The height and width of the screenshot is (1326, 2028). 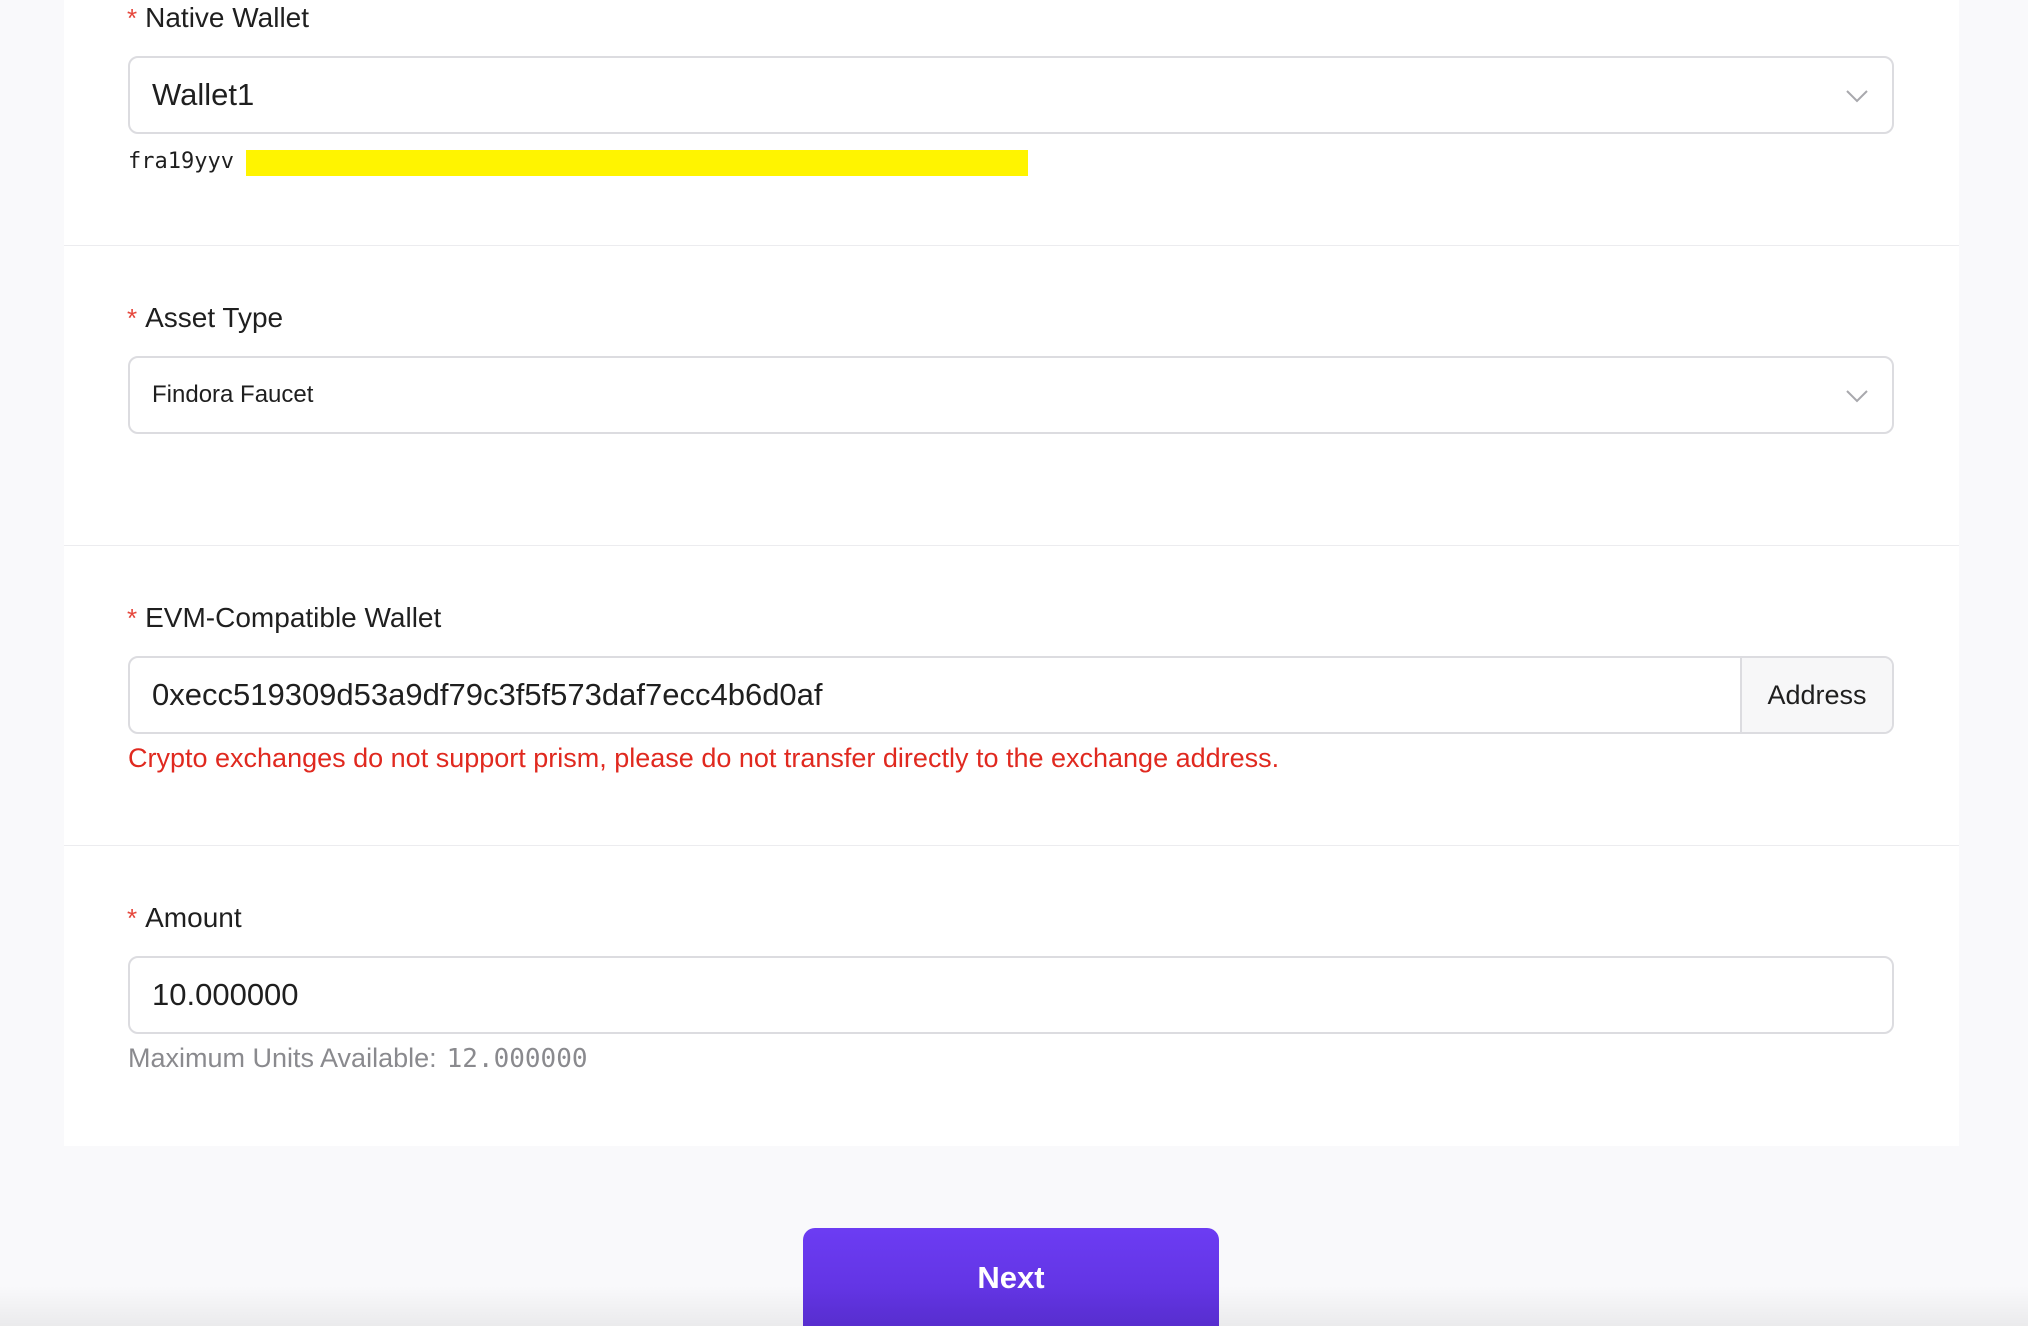 What do you see at coordinates (1011, 95) in the screenshot?
I see `native-wallet-select: Wallet1` at bounding box center [1011, 95].